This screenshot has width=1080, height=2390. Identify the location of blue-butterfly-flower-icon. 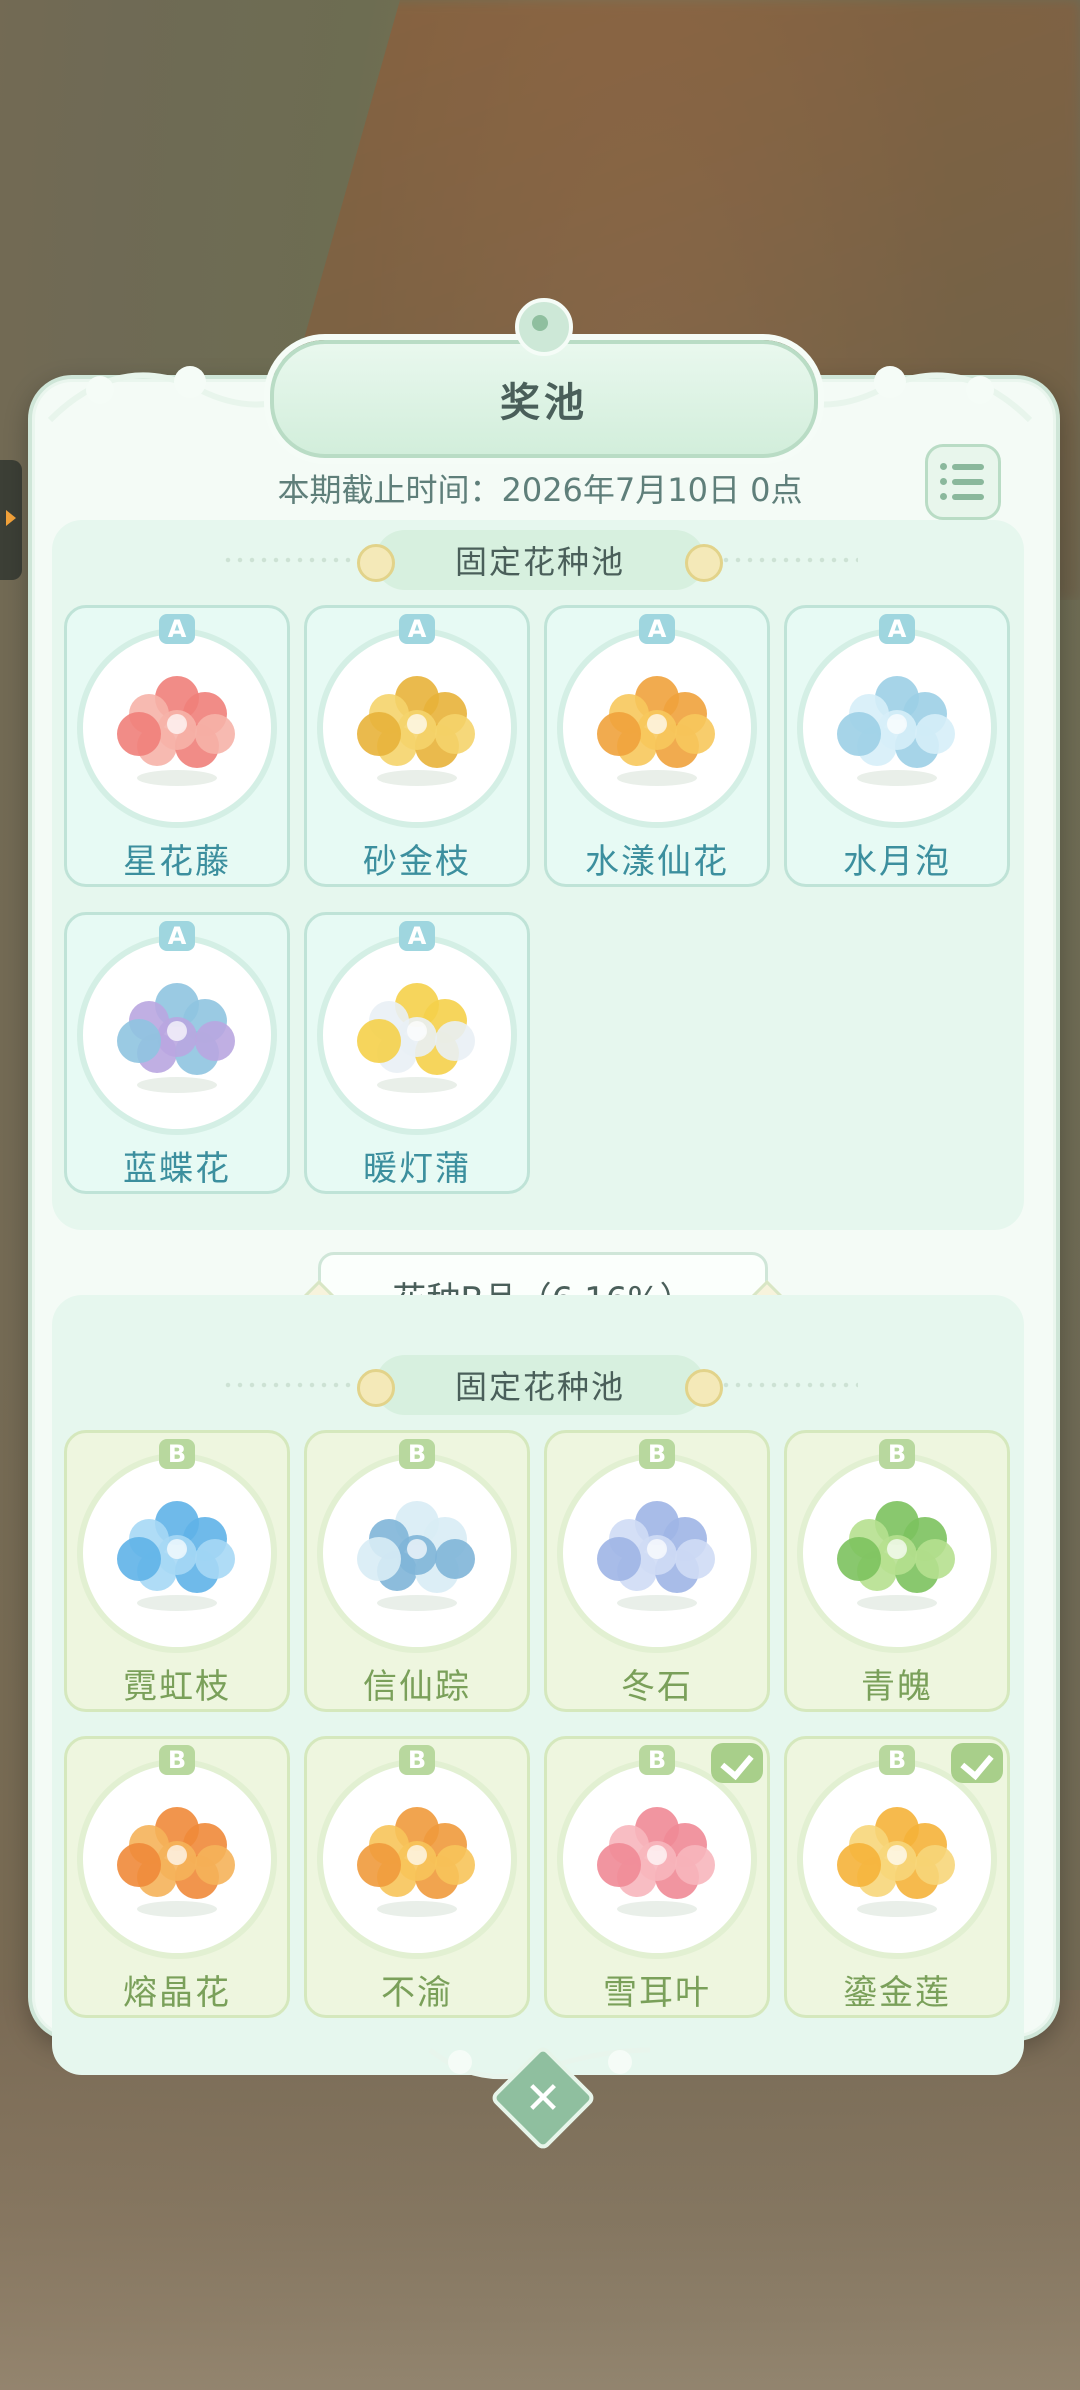
(176, 1038).